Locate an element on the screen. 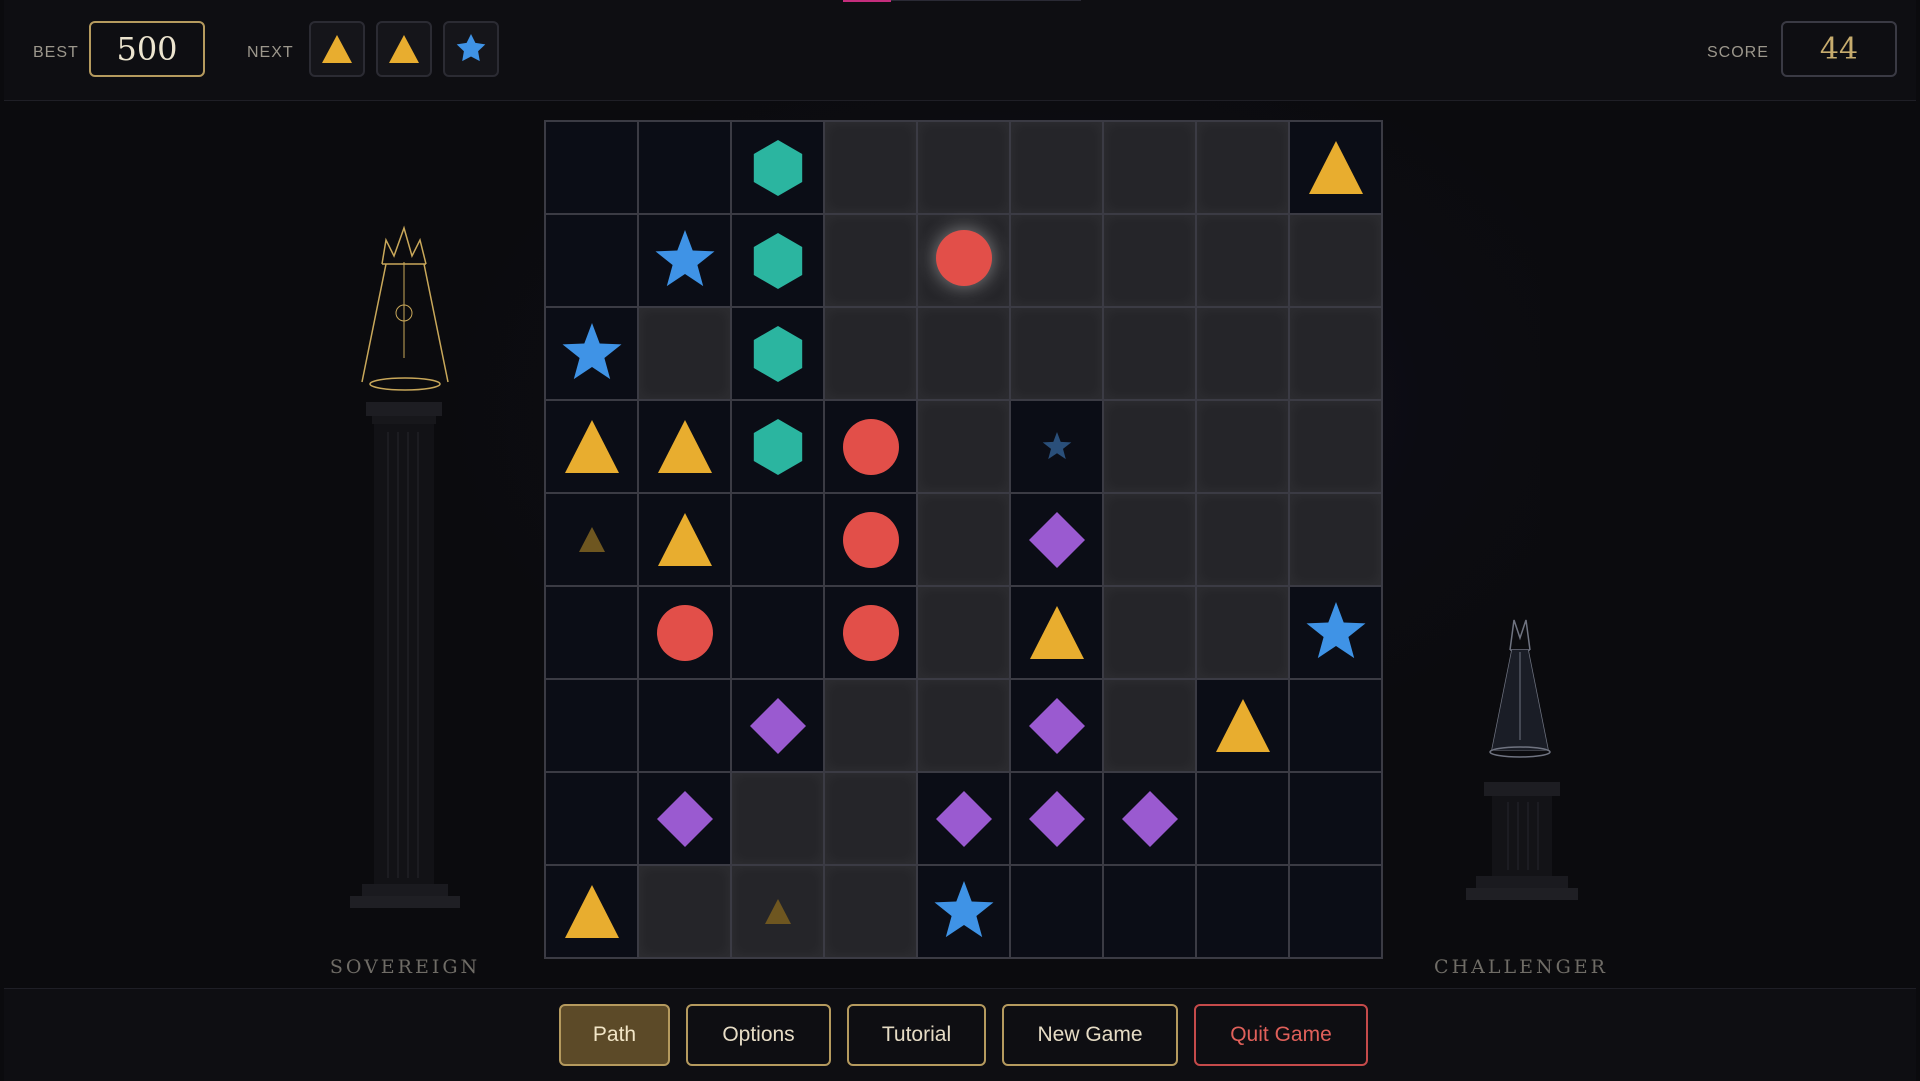 Image resolution: width=1920 pixels, height=1081 pixels. small-triangle-piece is located at coordinates (592, 540).